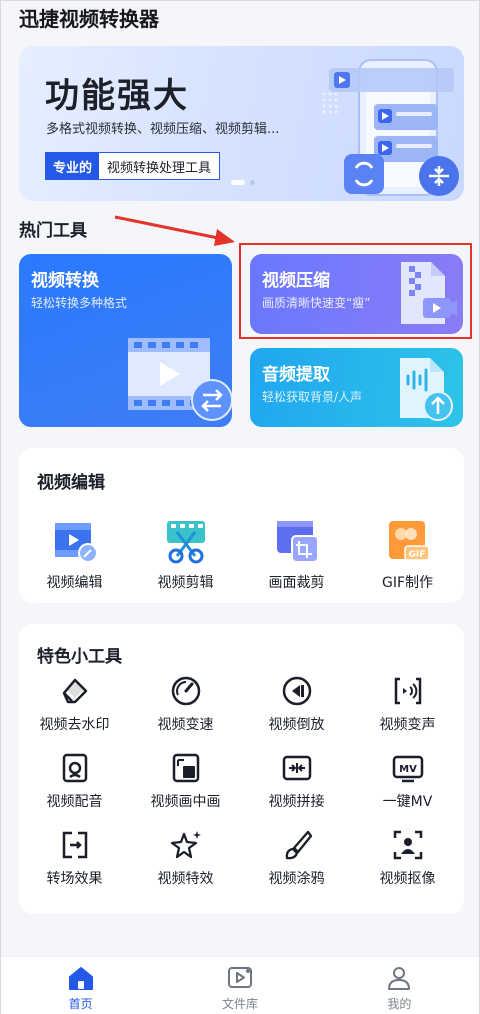 The image size is (480, 1014). I want to click on speed-icon, so click(185, 691).